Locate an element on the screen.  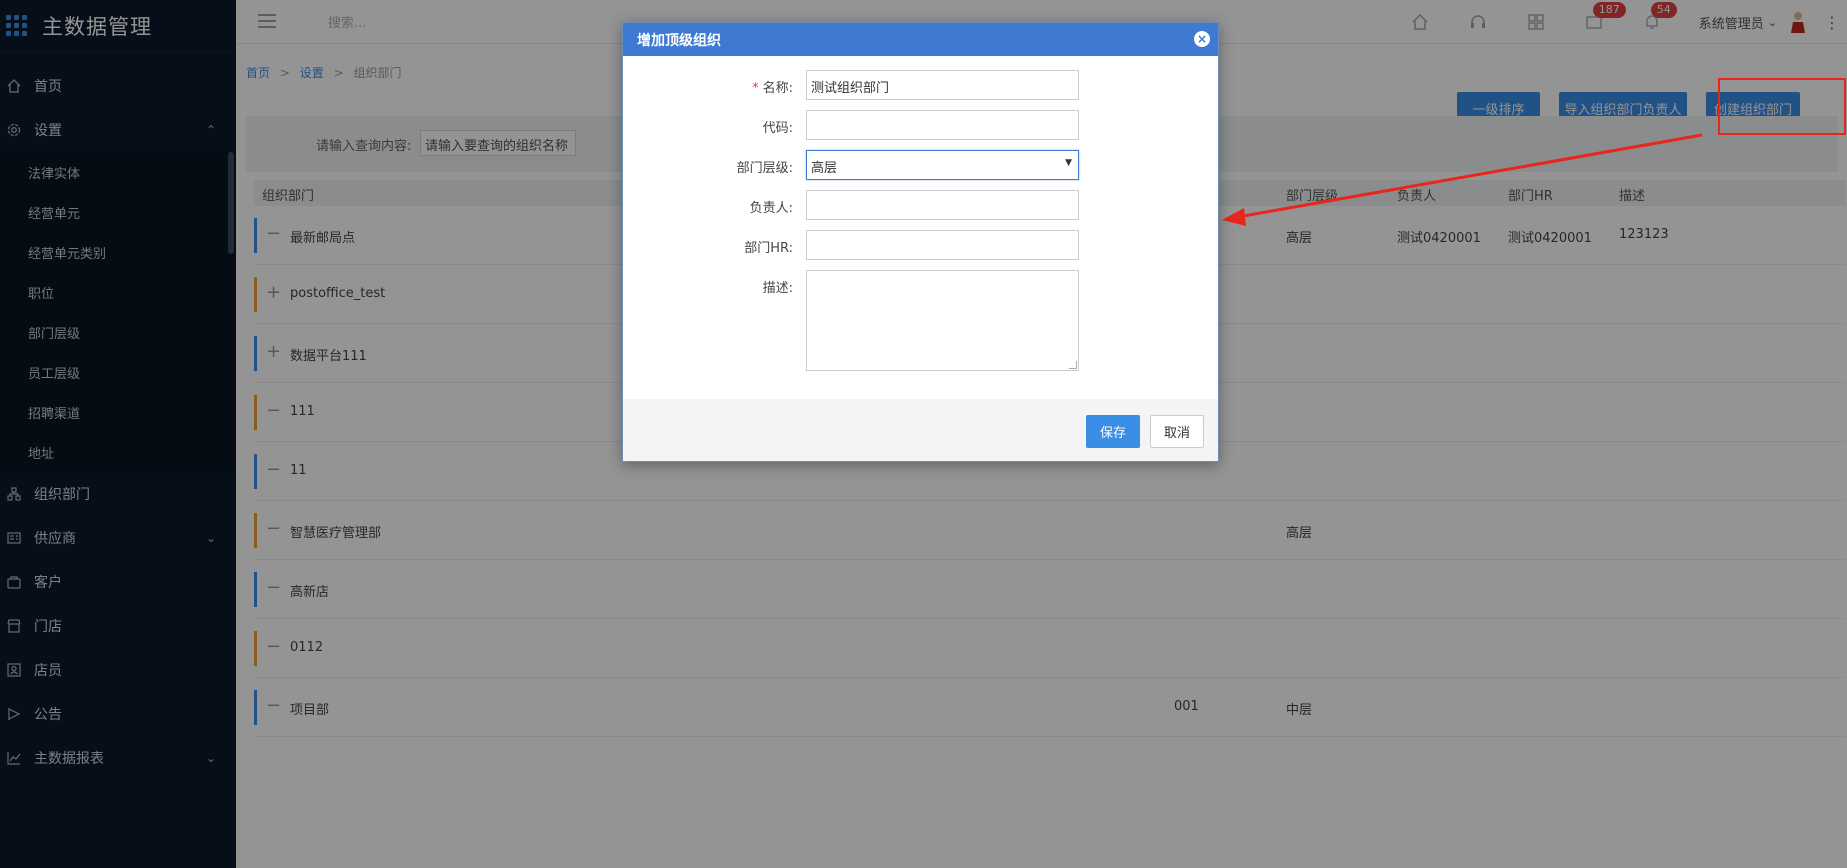
owner-label: 负责人: is located at coordinates (771, 208).